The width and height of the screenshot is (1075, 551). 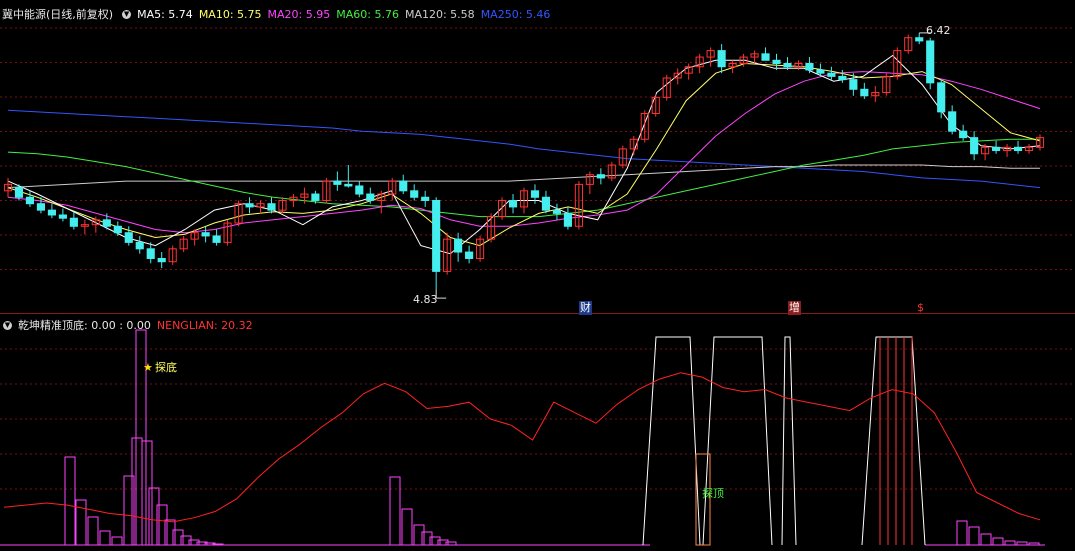 I want to click on chart-title: 冀中能源(日线,前复权), so click(x=58, y=14).